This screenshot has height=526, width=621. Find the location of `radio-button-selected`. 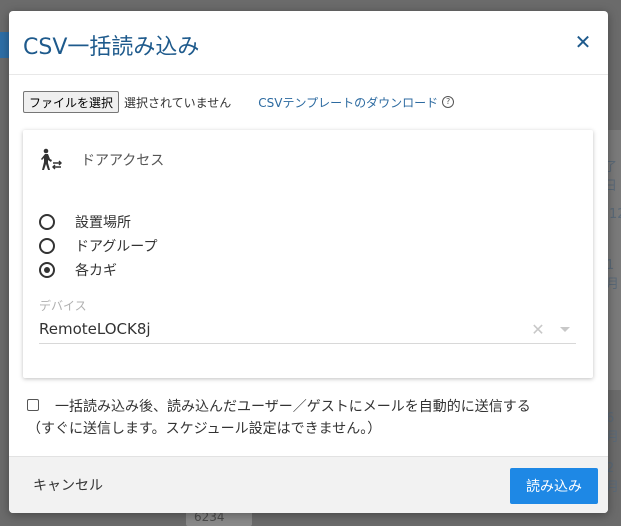

radio-button-selected is located at coordinates (47, 270).